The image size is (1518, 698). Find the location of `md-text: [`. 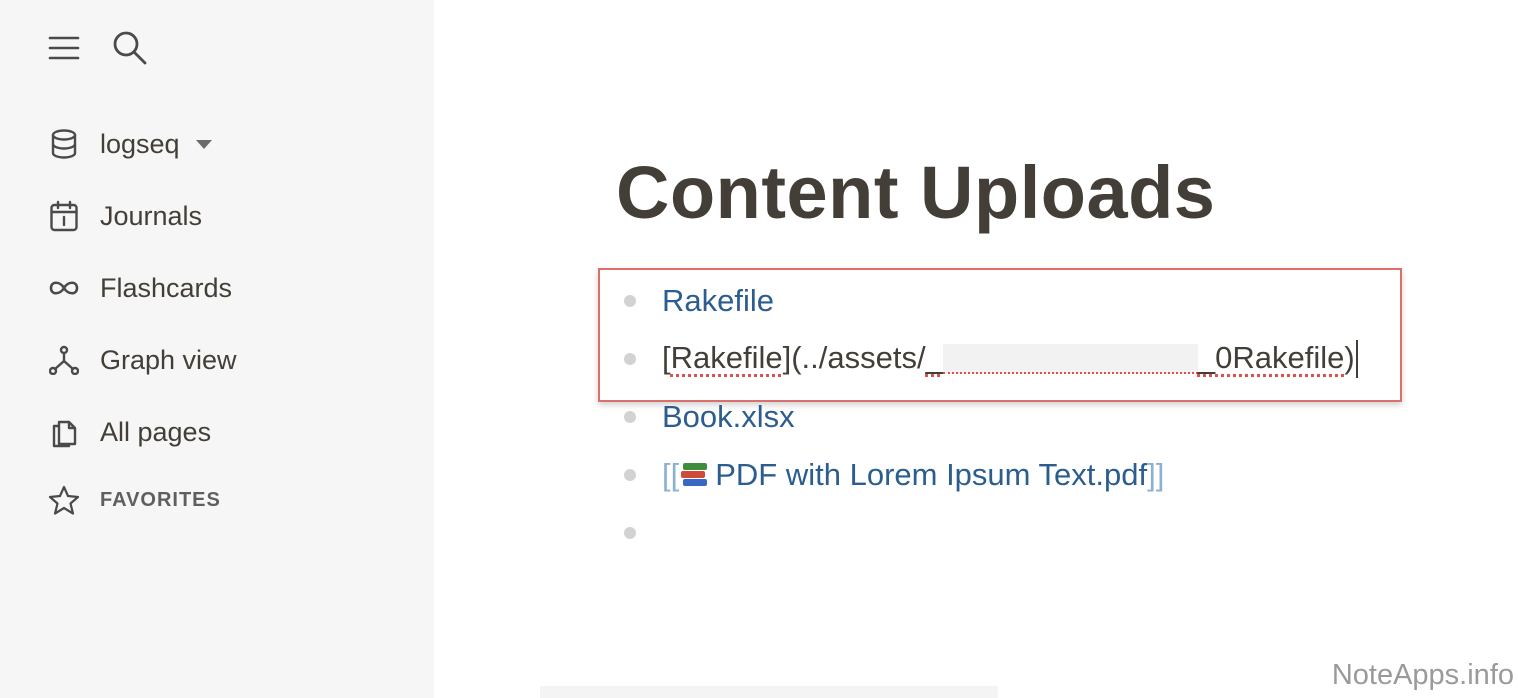

md-text: [ is located at coordinates (666, 357).